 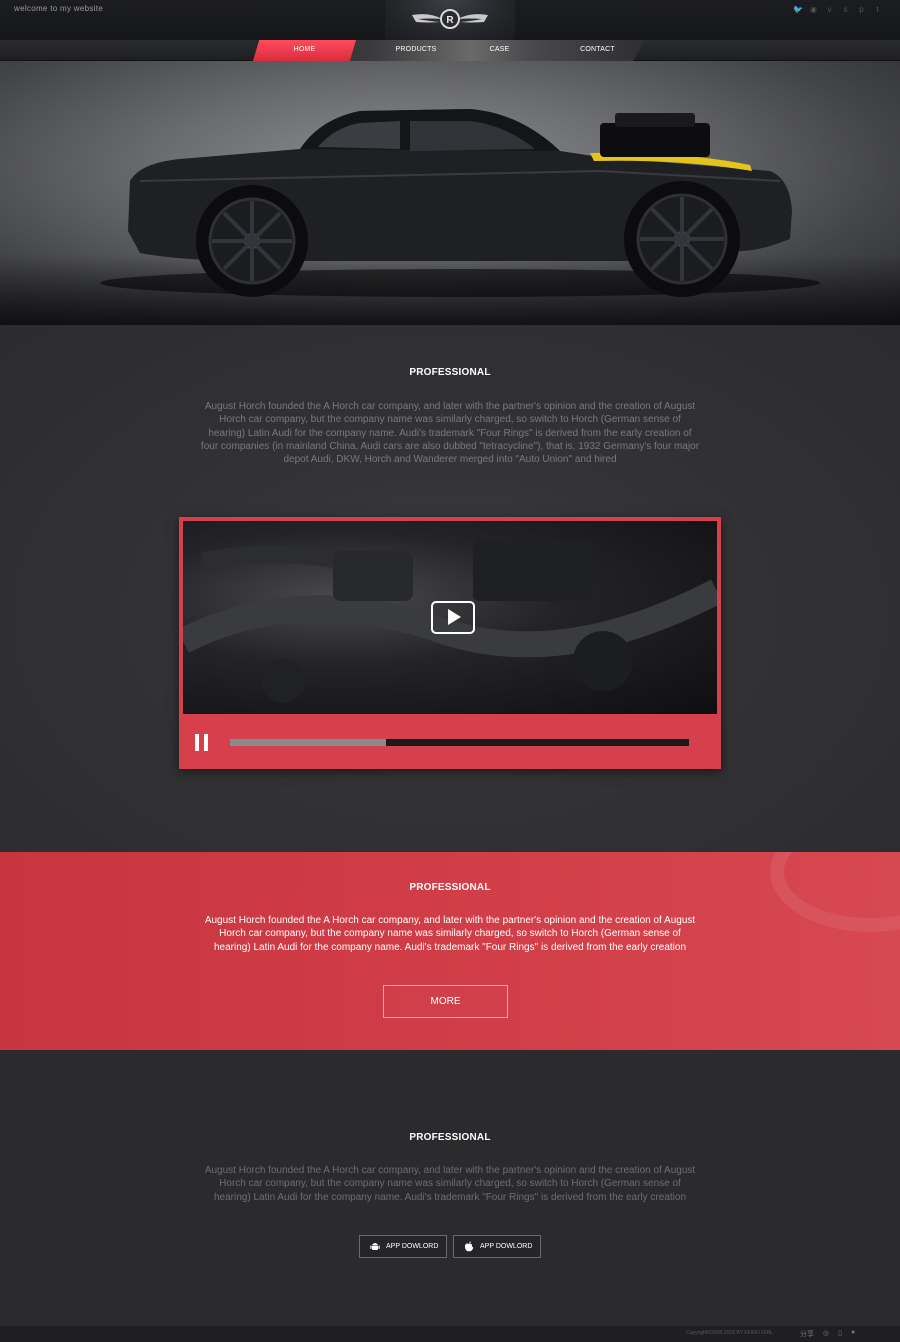 What do you see at coordinates (877, 9) in the screenshot?
I see `tumblr-icon: t` at bounding box center [877, 9].